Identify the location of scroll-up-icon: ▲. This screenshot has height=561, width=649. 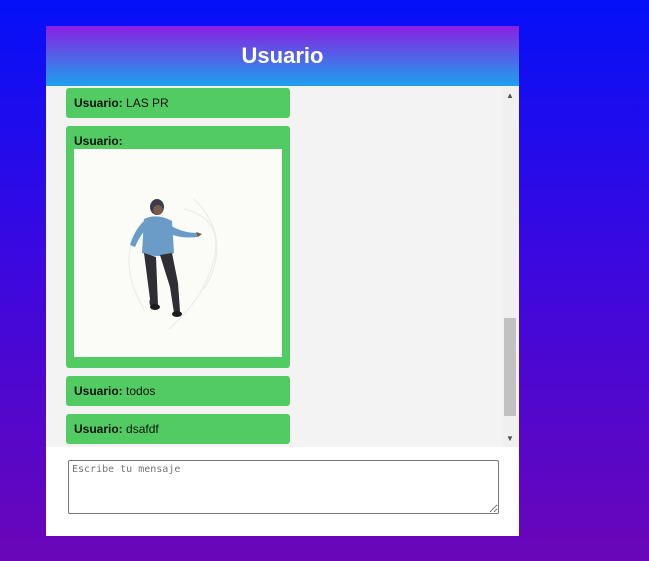
(510, 95).